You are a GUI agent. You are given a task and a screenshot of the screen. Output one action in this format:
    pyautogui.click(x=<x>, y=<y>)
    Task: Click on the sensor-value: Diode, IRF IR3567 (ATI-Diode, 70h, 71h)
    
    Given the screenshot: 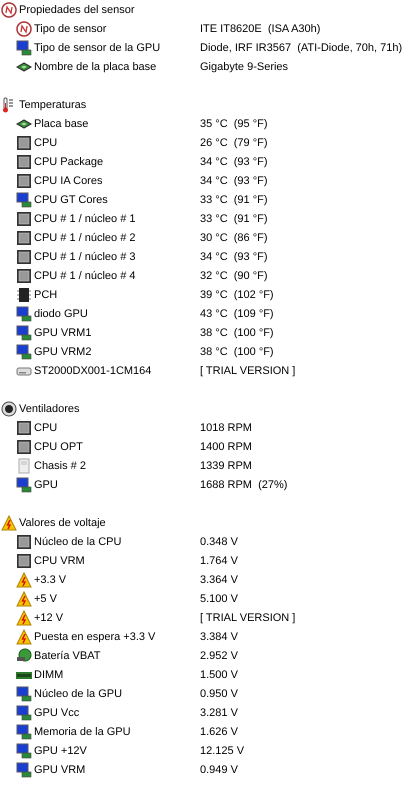 What is the action you would take?
    pyautogui.click(x=301, y=48)
    